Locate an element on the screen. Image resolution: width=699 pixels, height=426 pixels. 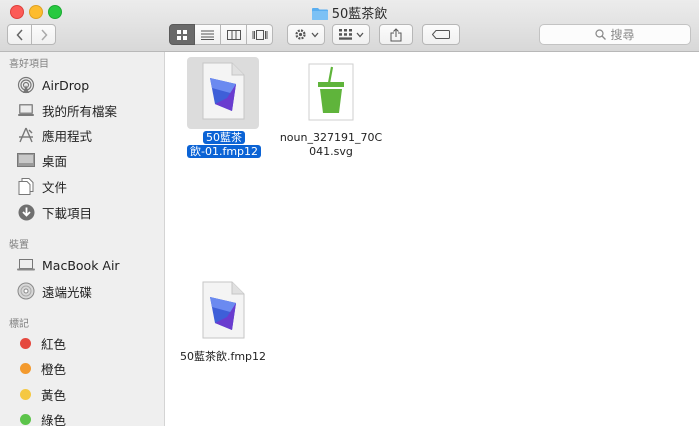
window-title-area: 50藍茶飲 is located at coordinates (349, 12).